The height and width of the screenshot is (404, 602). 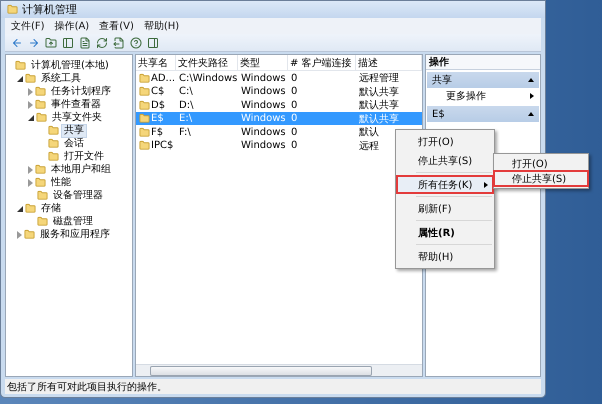 I want to click on table-cell: E:\, so click(x=185, y=118).